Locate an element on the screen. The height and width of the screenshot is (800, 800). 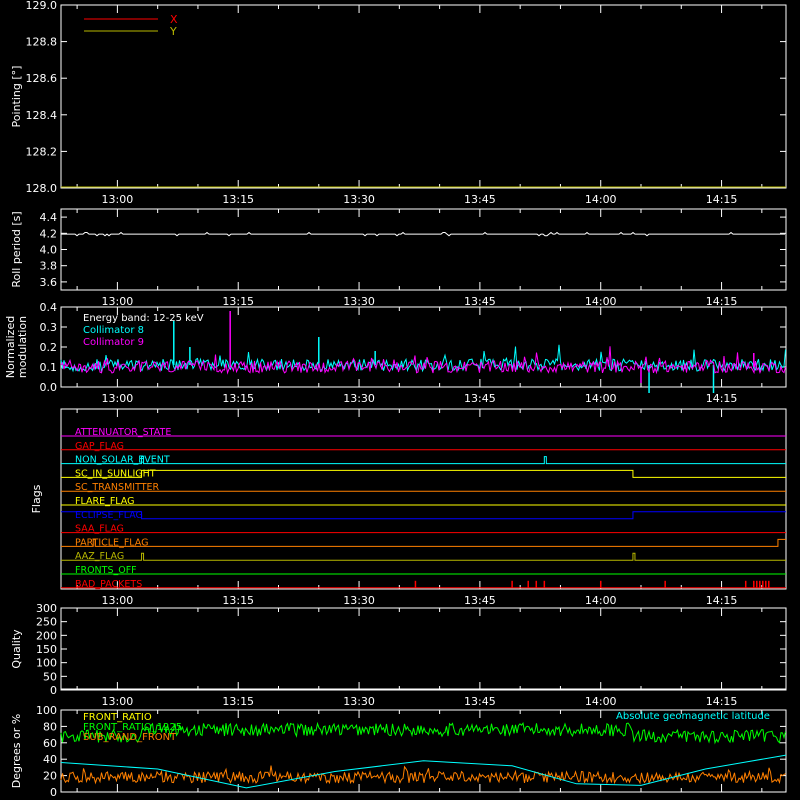
y-tick-label: 4.2 is located at coordinates (49, 233).